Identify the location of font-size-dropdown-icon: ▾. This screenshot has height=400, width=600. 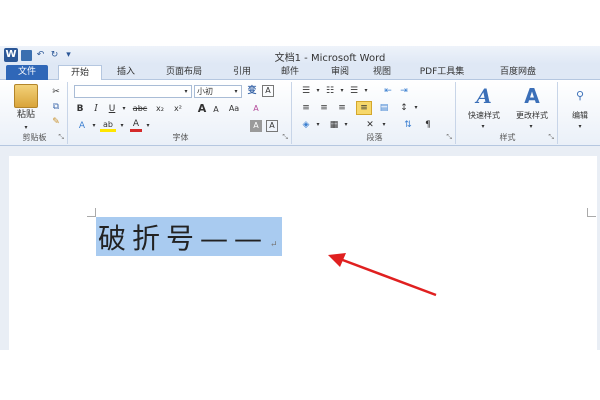
(236, 92).